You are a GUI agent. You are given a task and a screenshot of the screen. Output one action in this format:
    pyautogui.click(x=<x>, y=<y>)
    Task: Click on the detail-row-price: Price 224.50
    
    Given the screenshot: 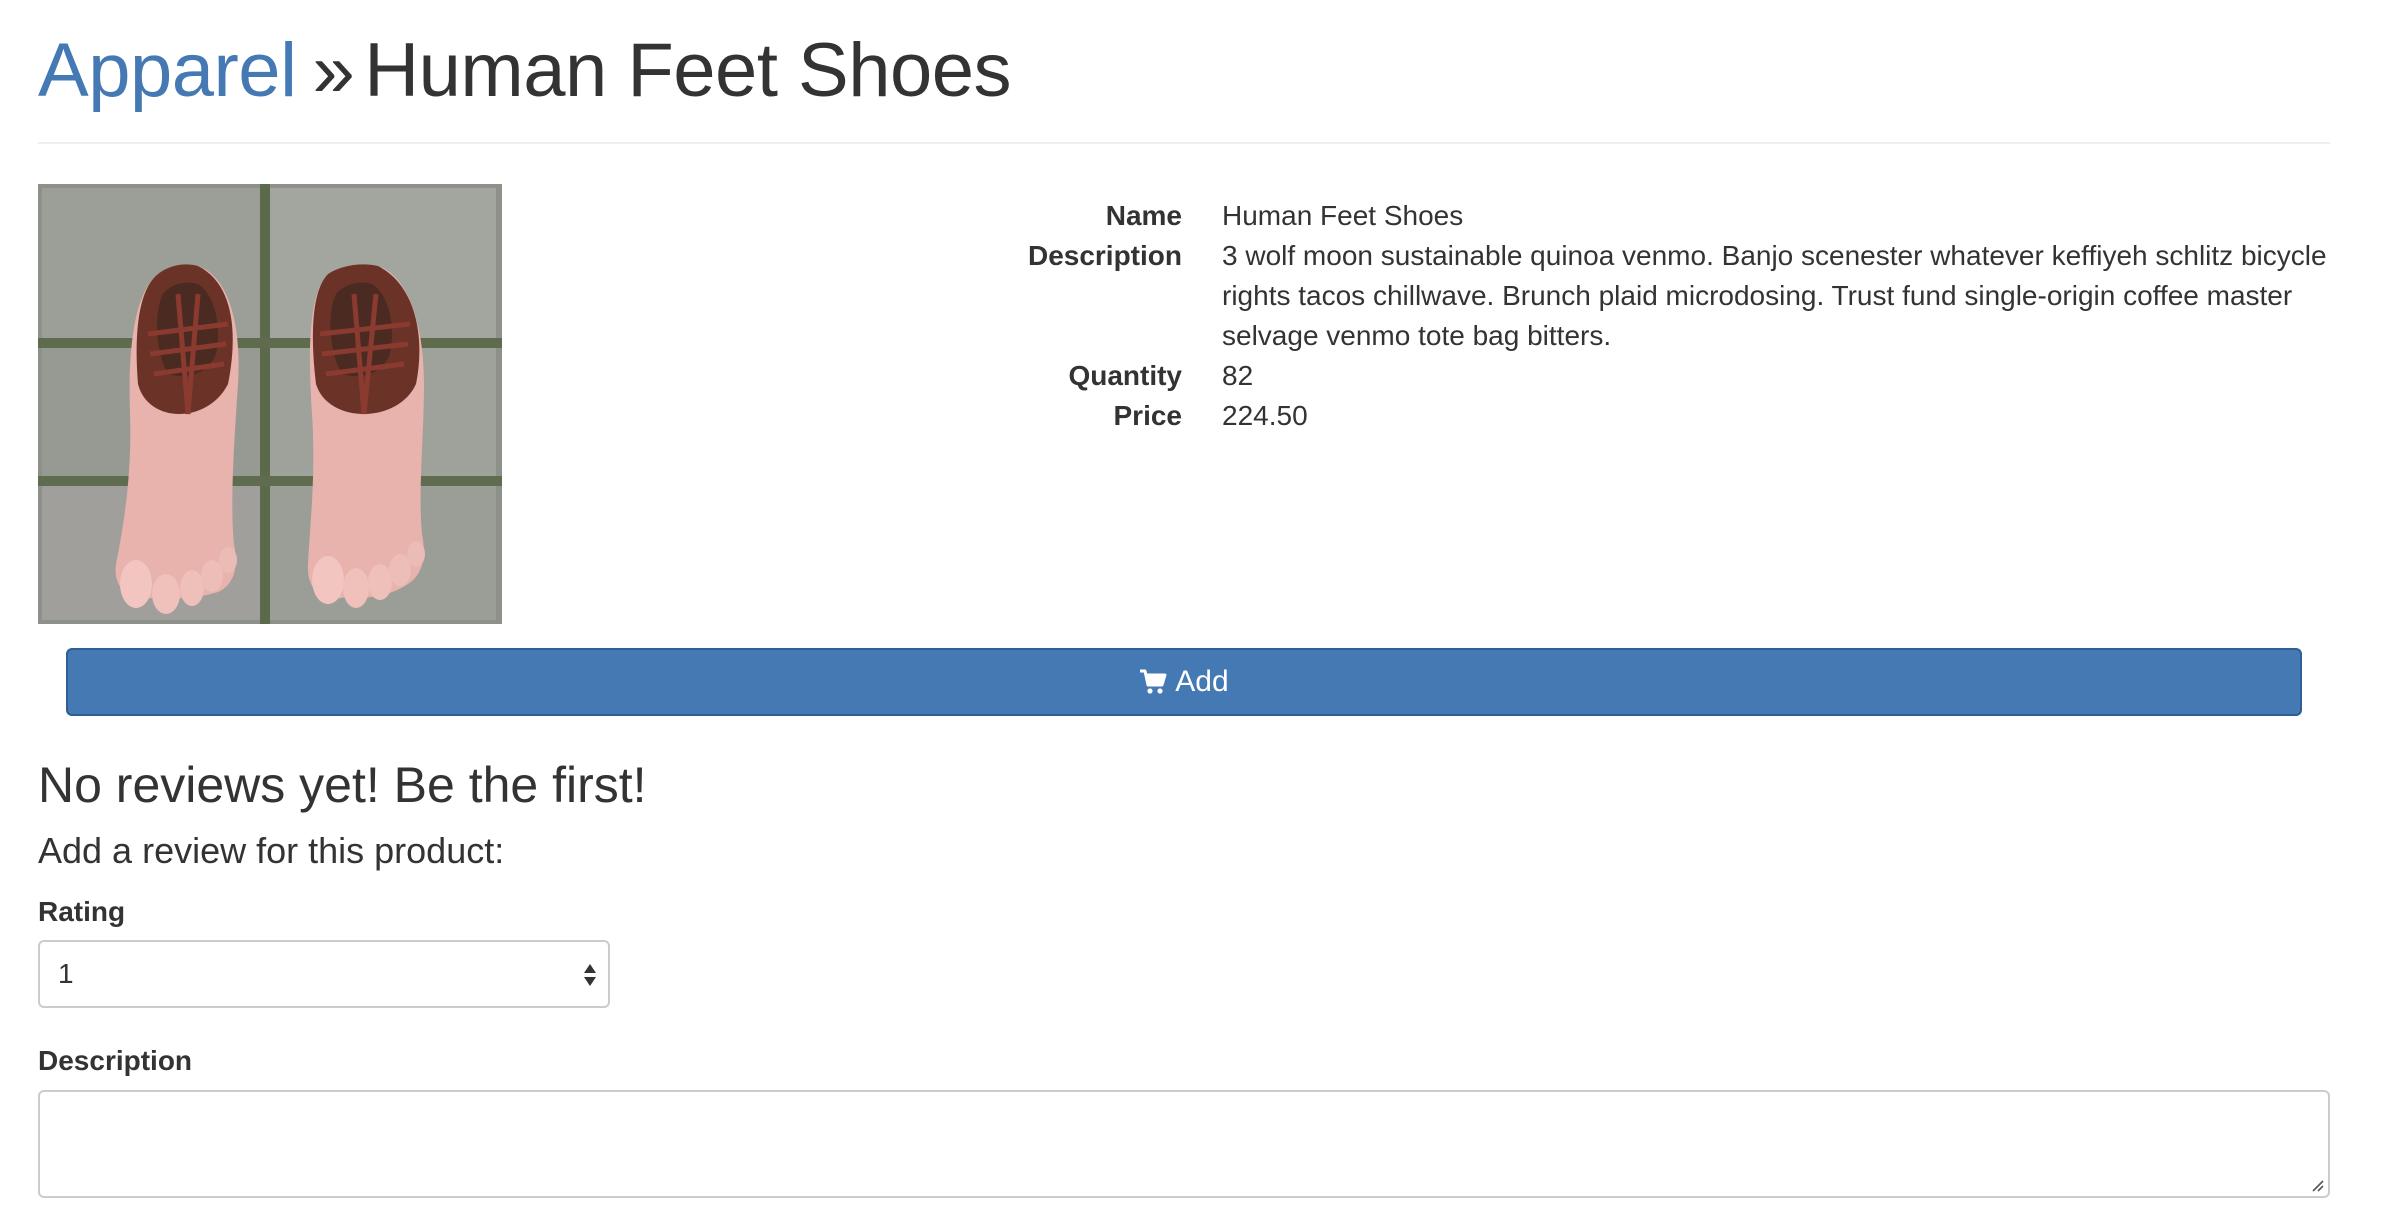 What is the action you would take?
    pyautogui.click(x=1648, y=416)
    